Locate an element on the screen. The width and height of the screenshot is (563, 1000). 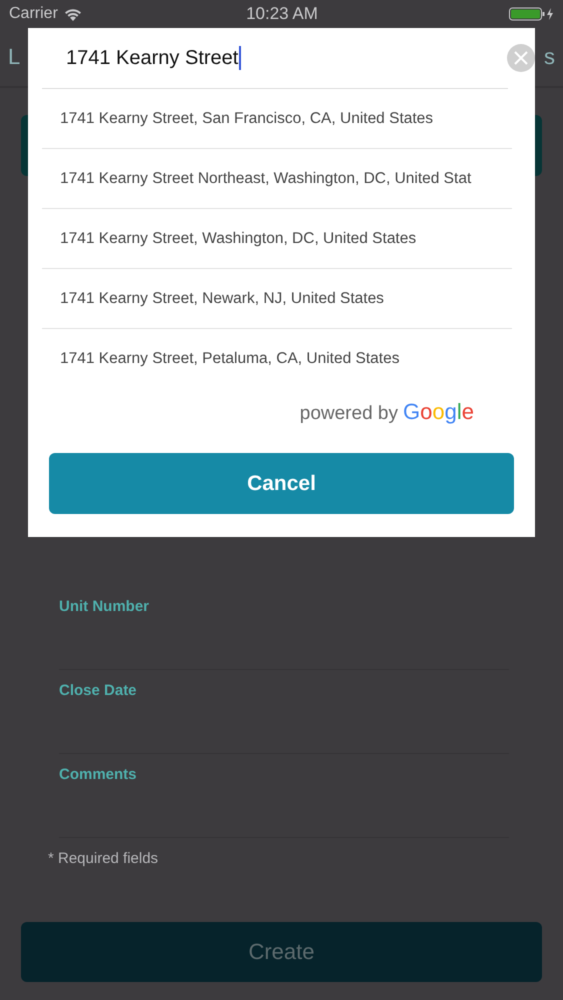
result-item: 1741 Kearny Street, Petaluma, CA, United States is located at coordinates (277, 359).